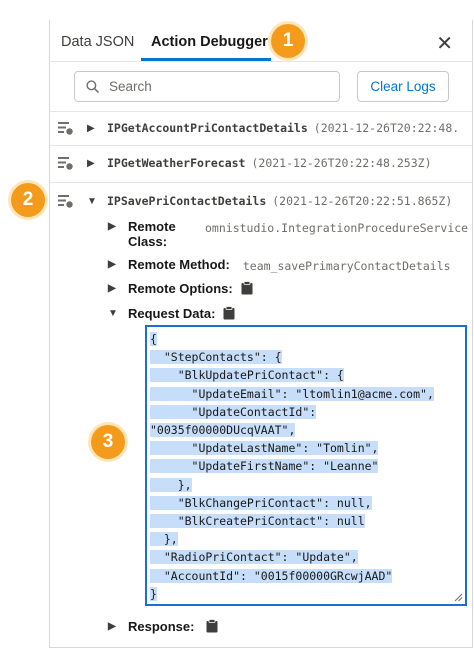  I want to click on json-line: "0035f00000DUcqVAAT",, so click(223, 430).